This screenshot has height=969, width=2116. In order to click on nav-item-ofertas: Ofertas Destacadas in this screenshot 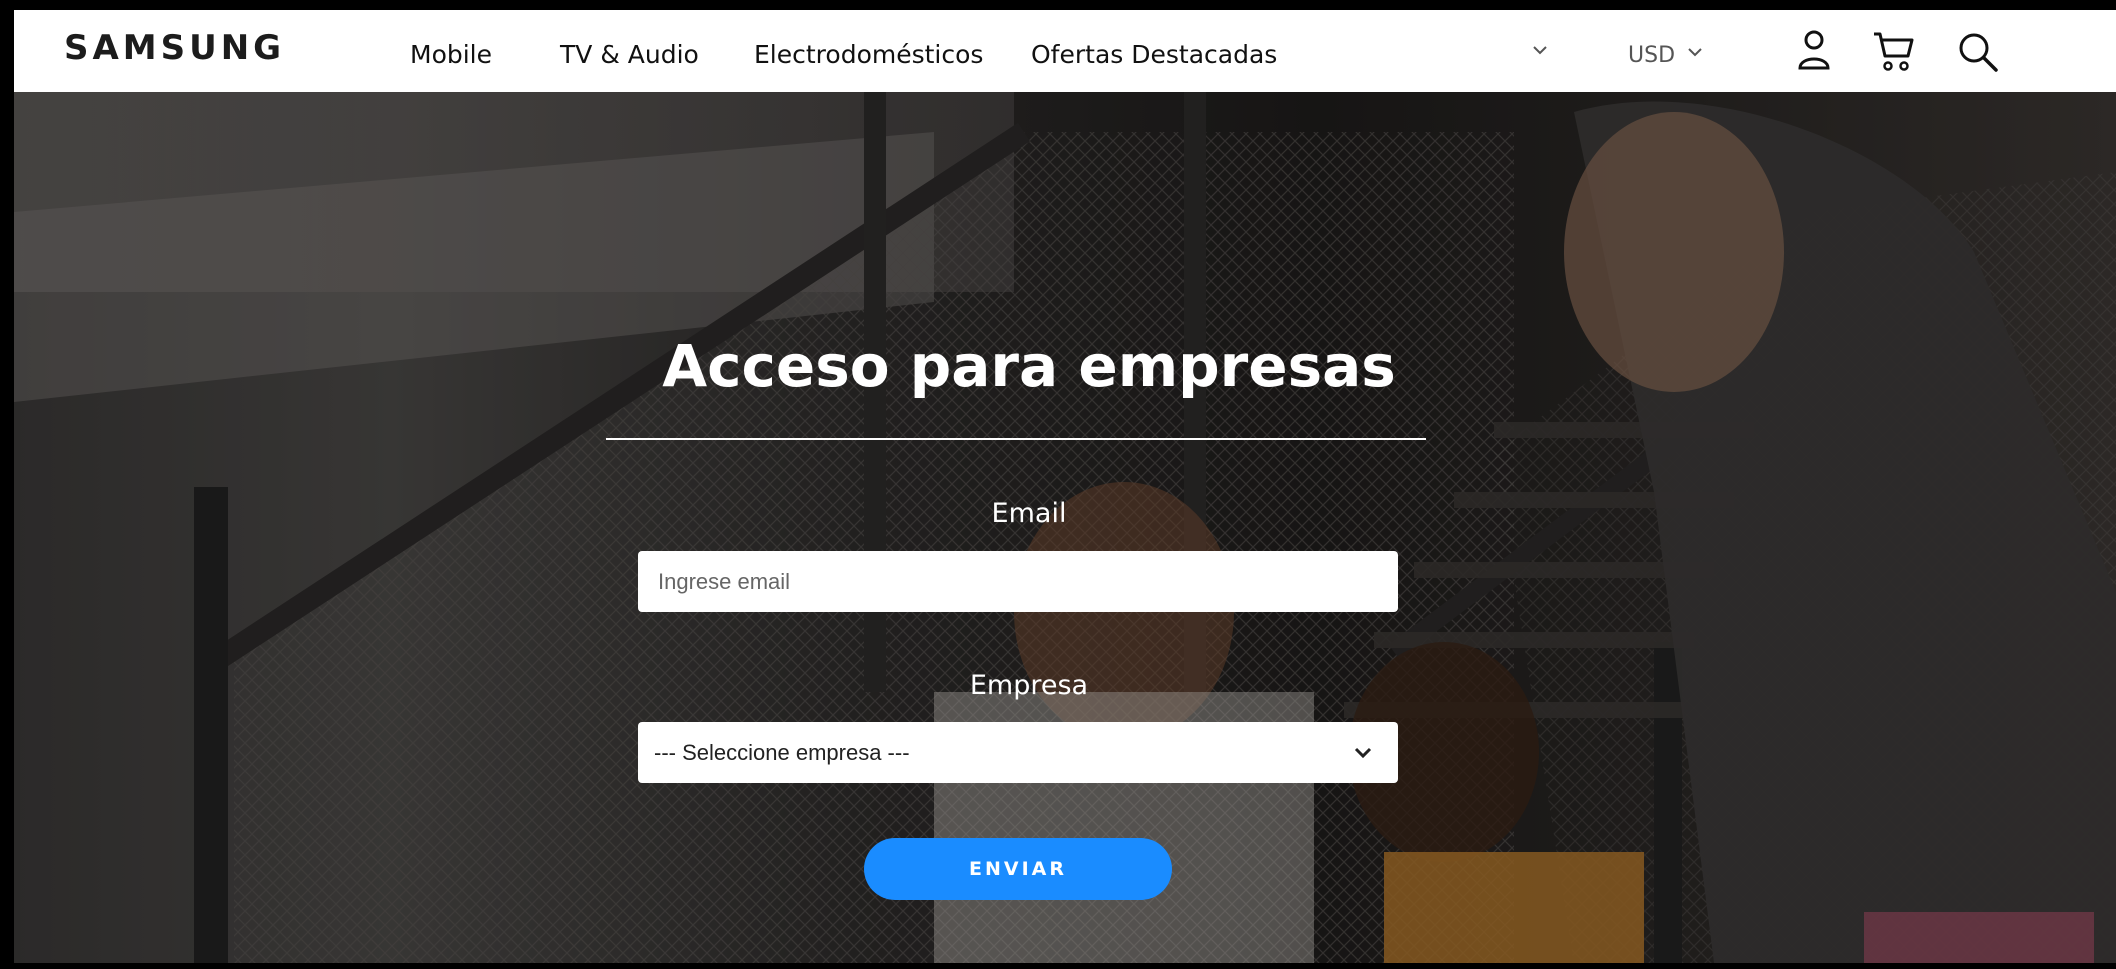, I will do `click(1154, 54)`.